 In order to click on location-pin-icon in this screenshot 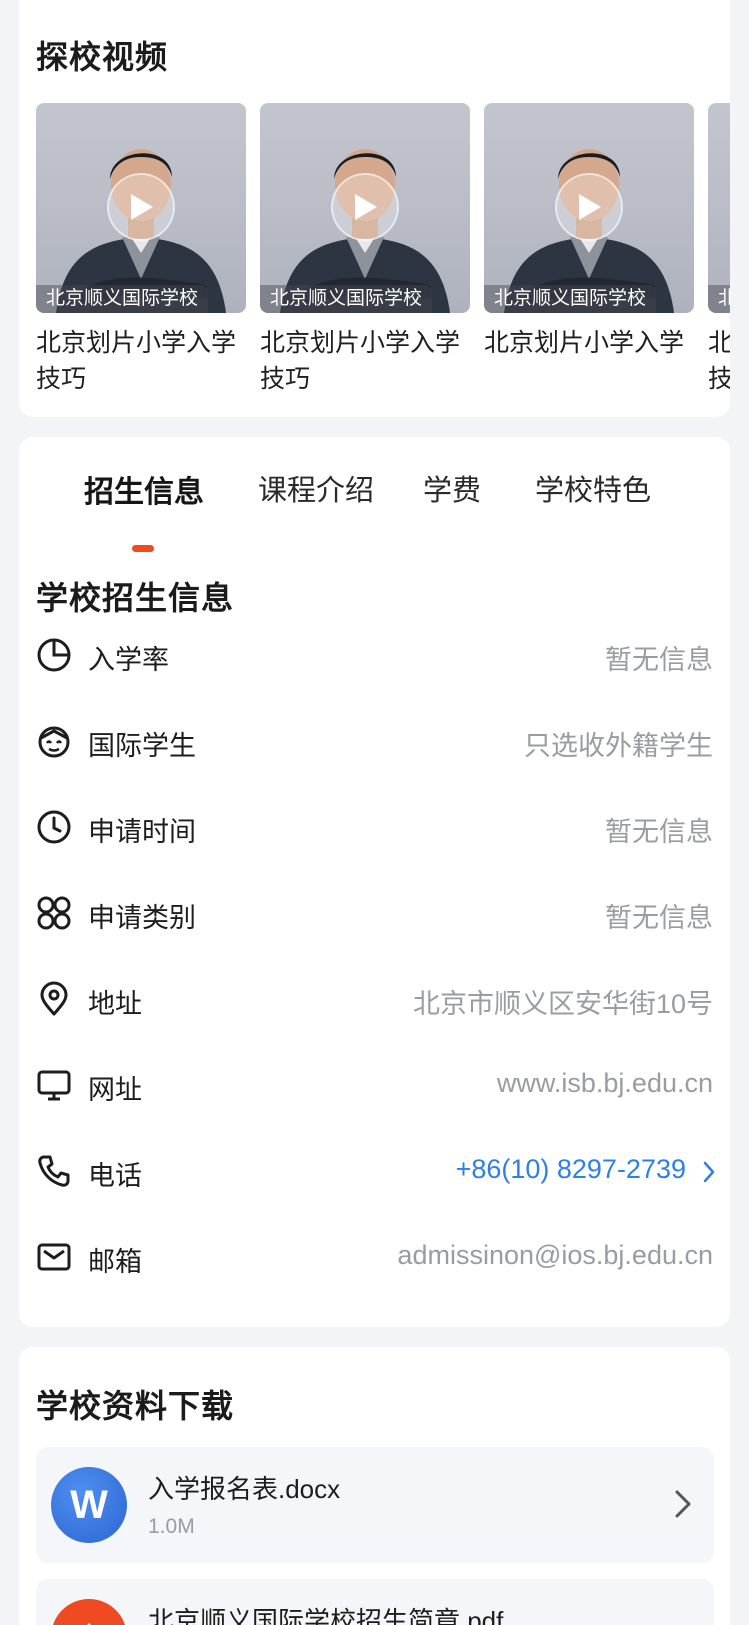, I will do `click(54, 998)`.